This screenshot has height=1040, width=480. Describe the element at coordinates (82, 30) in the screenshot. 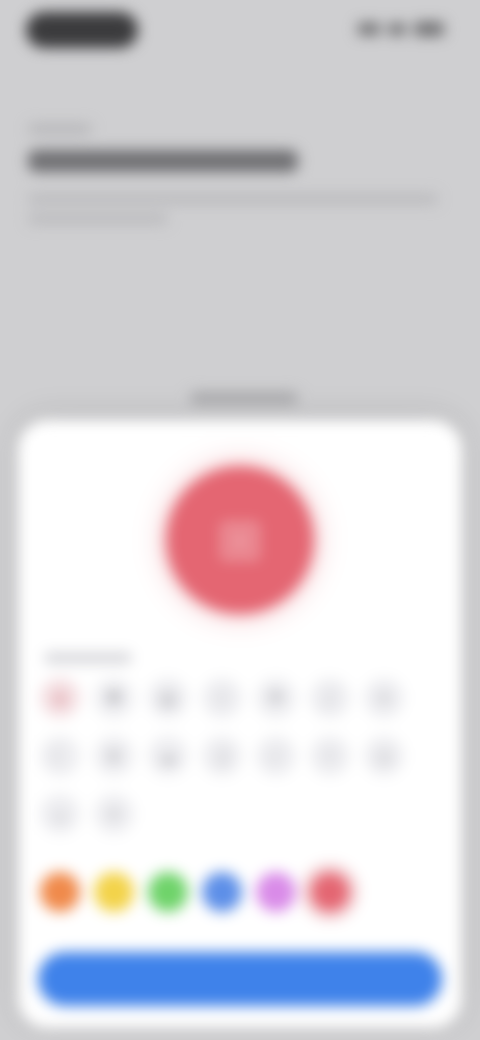

I see `status-bar-time` at that location.